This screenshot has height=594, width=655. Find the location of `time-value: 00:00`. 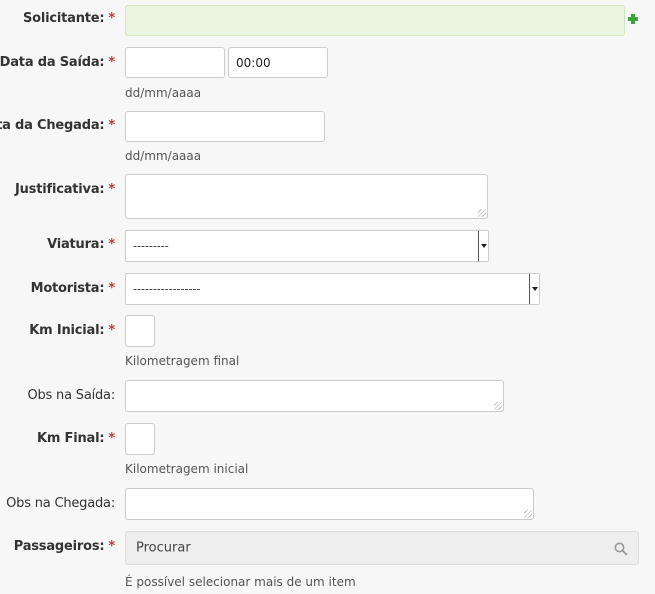

time-value: 00:00 is located at coordinates (253, 62).